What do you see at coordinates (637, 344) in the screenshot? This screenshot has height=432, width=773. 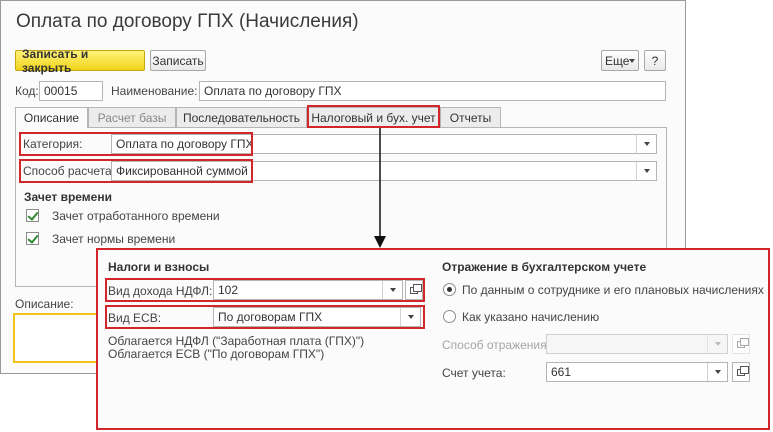 I see `reflection-method-select` at bounding box center [637, 344].